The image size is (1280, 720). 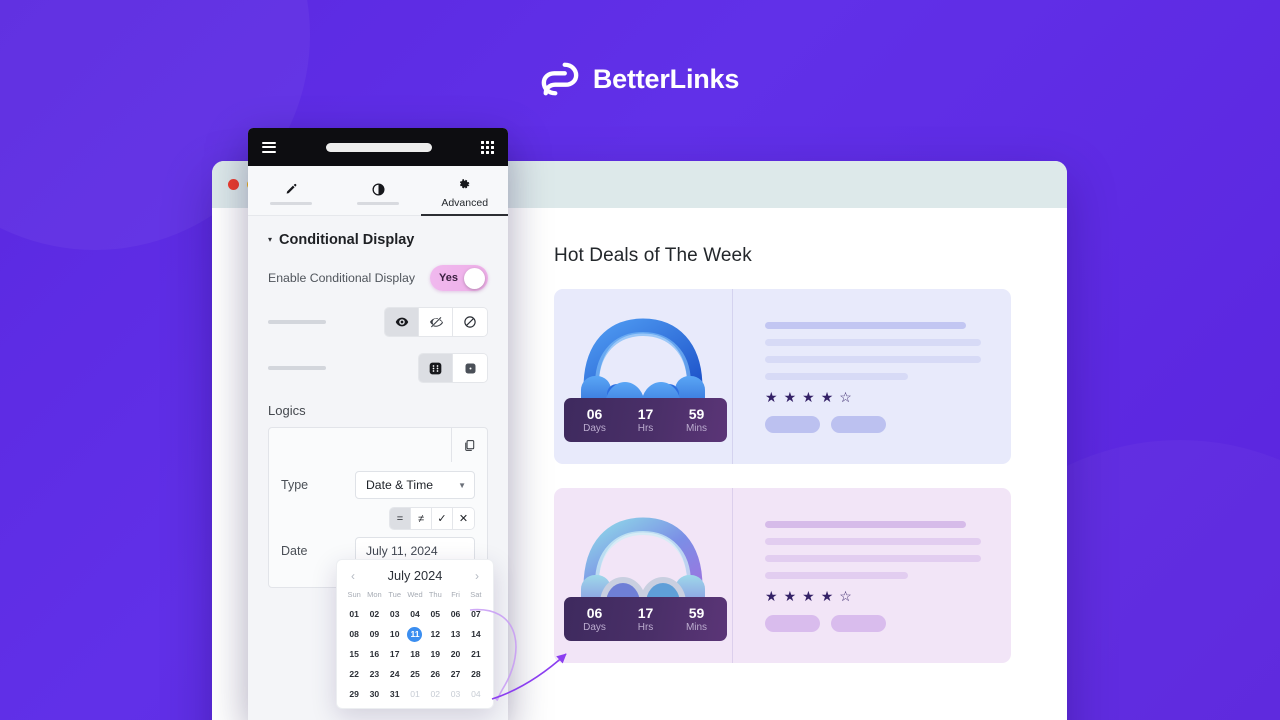 What do you see at coordinates (436, 322) in the screenshot?
I see `eye-slash-icon` at bounding box center [436, 322].